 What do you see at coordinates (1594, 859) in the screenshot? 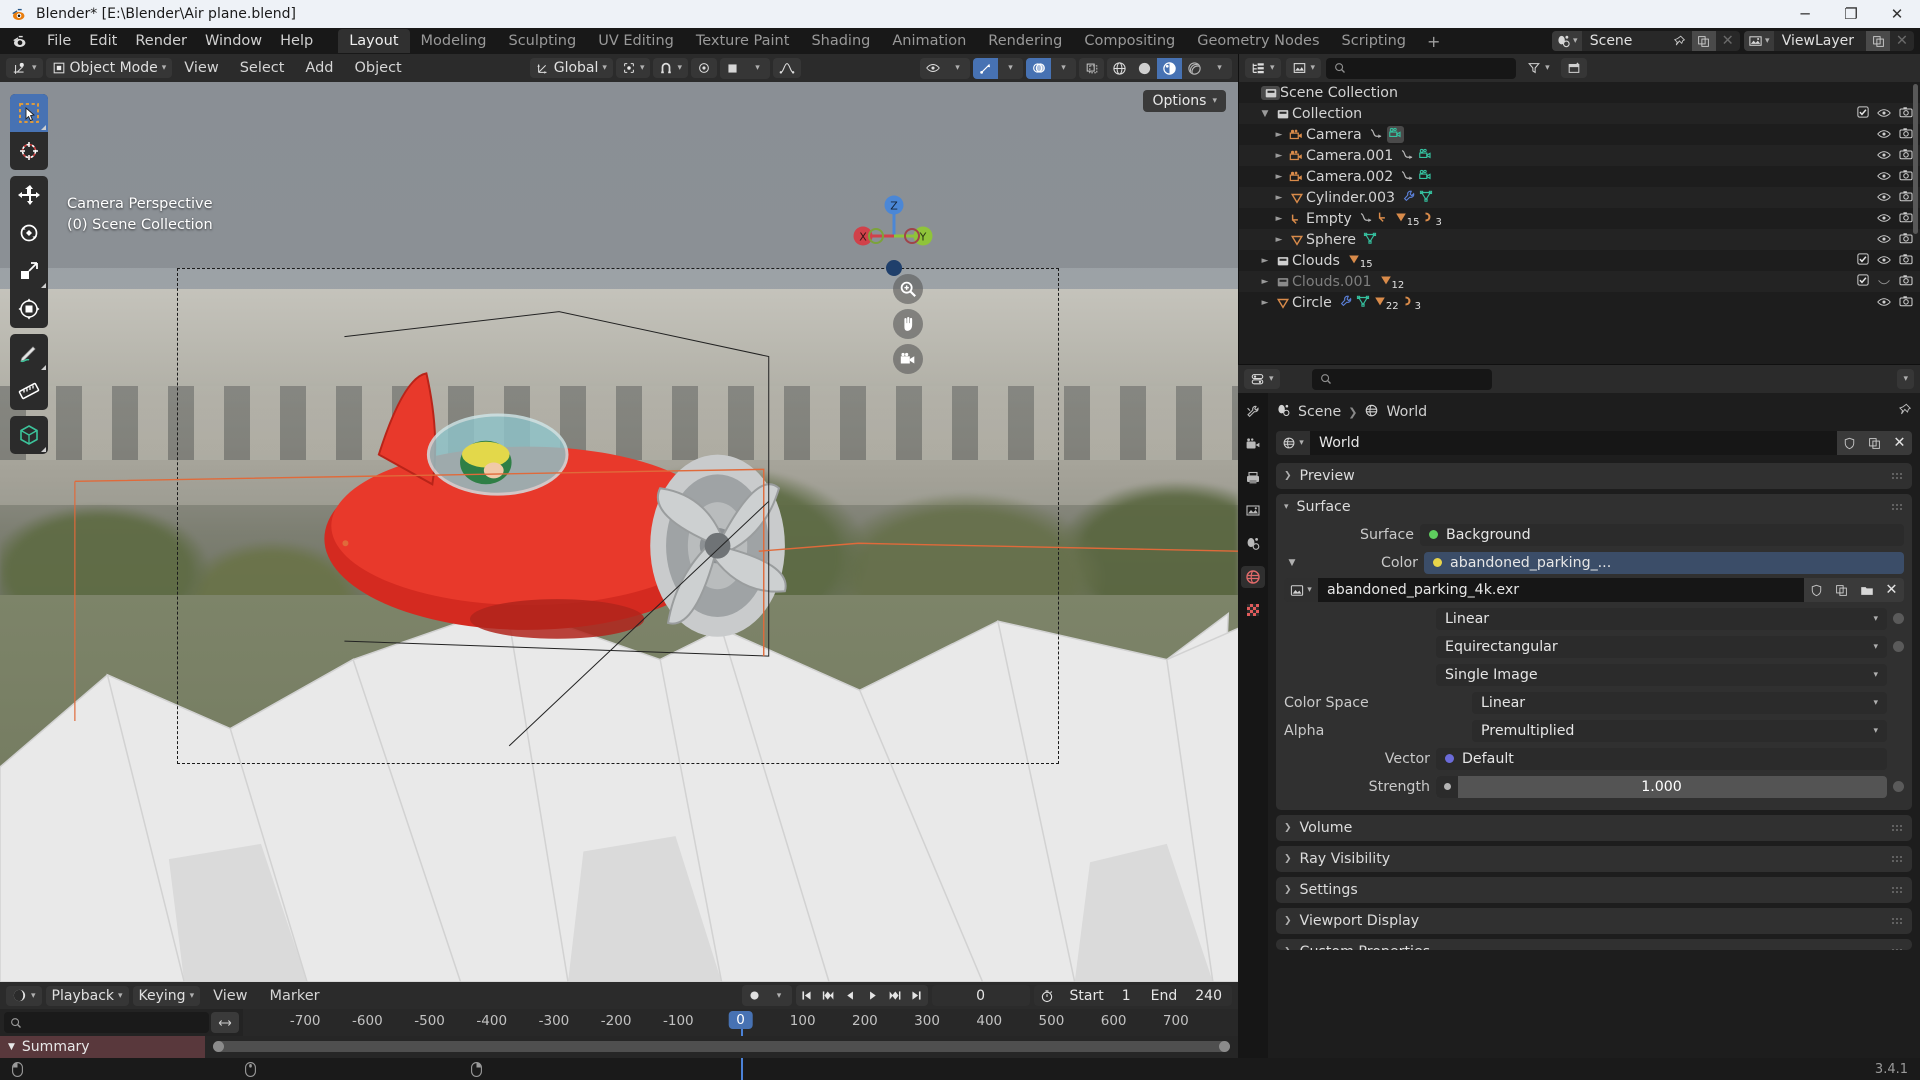
I see `panel-ray-visibility-header: ❯ Ray Visibility` at bounding box center [1594, 859].